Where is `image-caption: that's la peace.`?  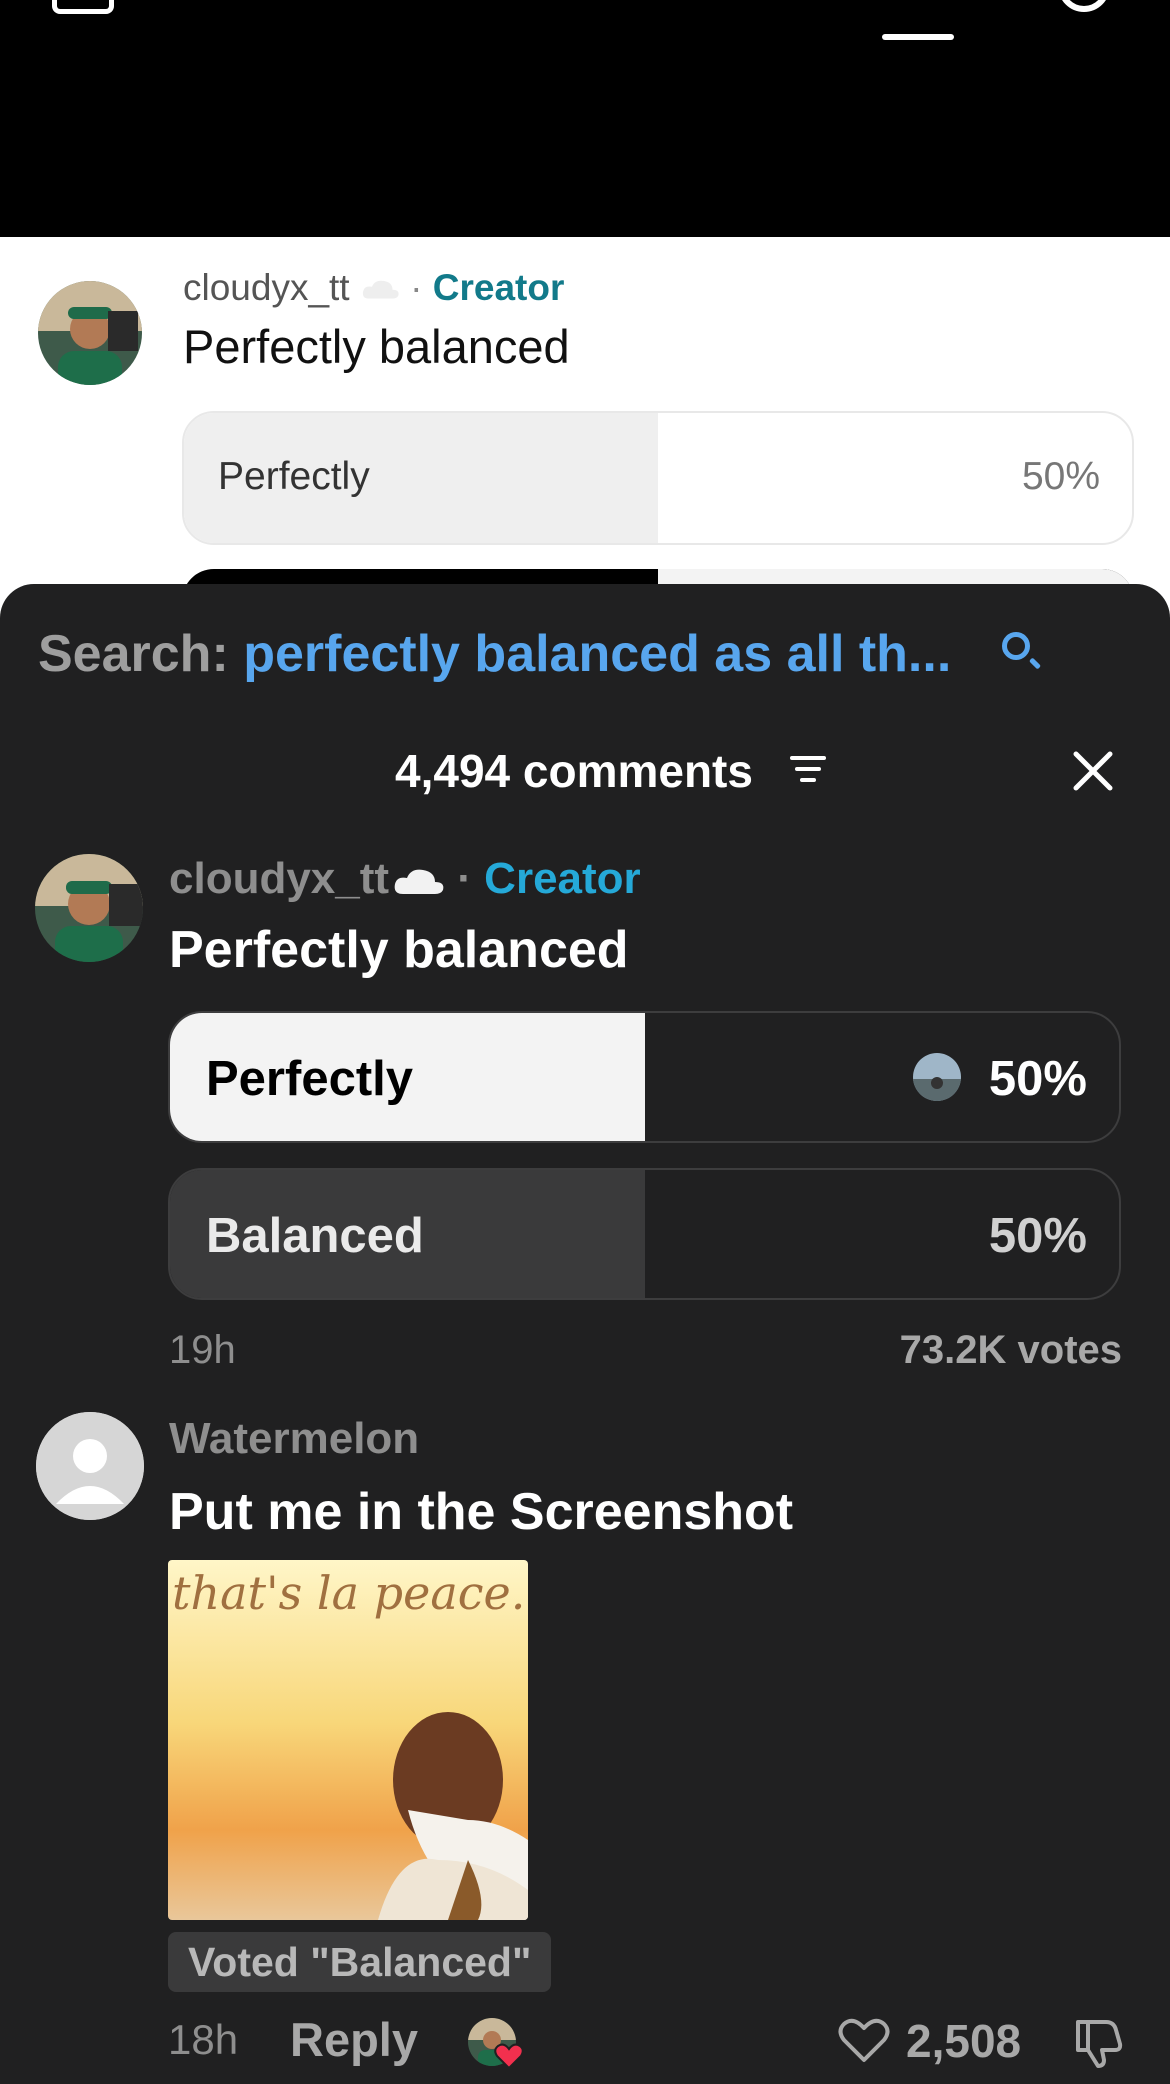
image-caption: that's la peace. is located at coordinates (349, 1593).